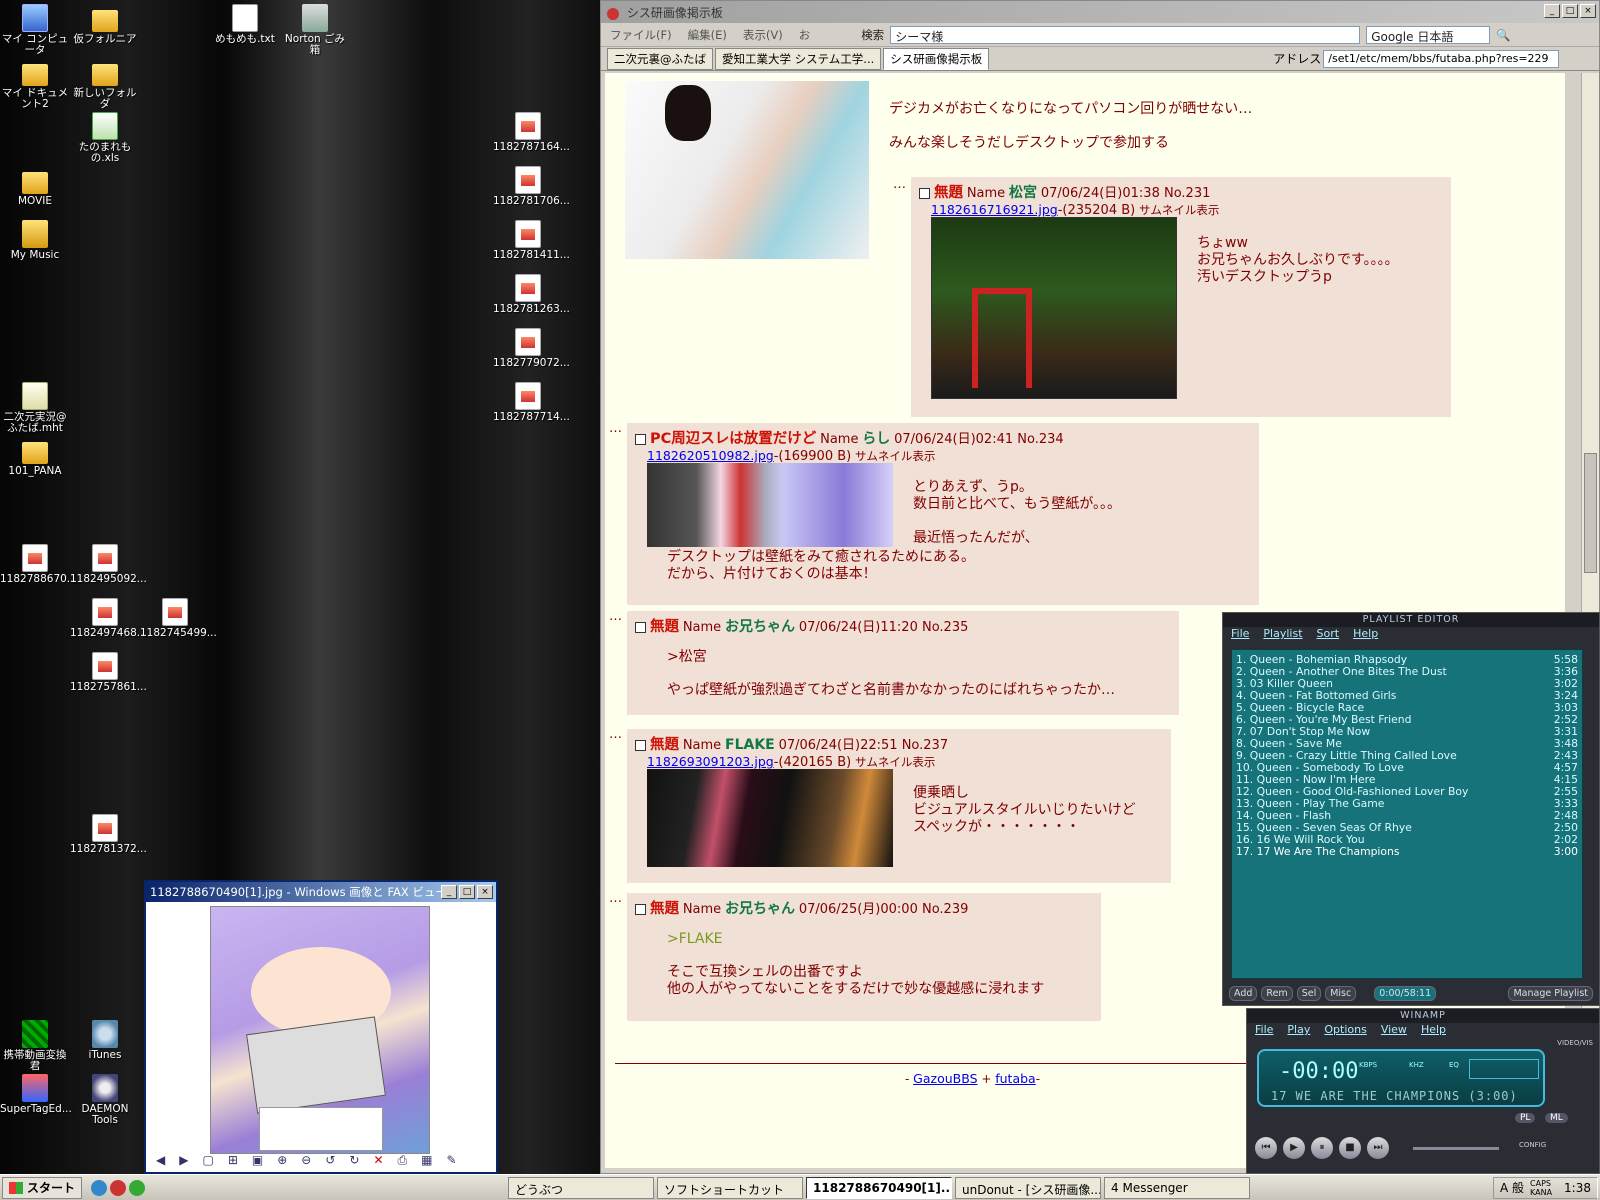  What do you see at coordinates (1277, 993) in the screenshot?
I see `remove-button: Rem` at bounding box center [1277, 993].